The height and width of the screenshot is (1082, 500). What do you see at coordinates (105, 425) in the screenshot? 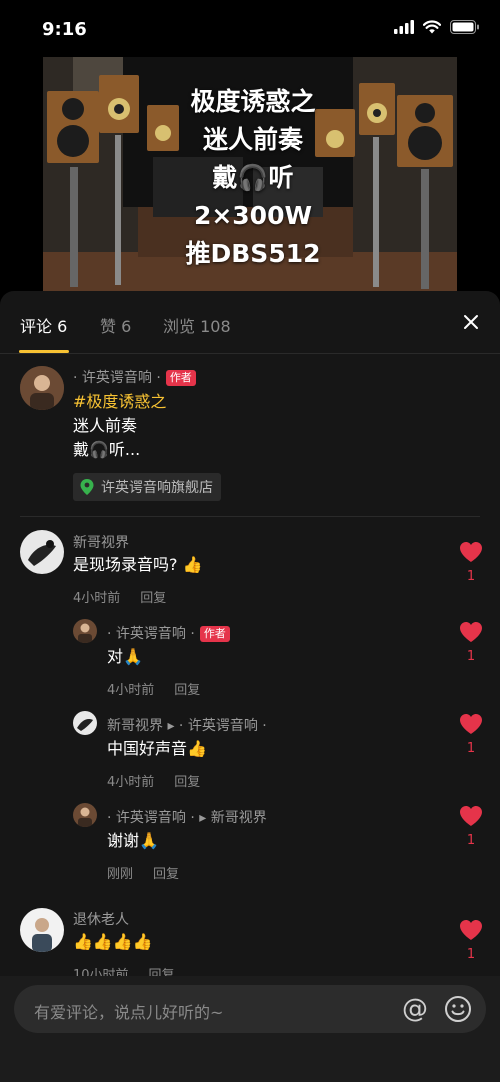
I see `post-text-line: 迷人前奏` at bounding box center [105, 425].